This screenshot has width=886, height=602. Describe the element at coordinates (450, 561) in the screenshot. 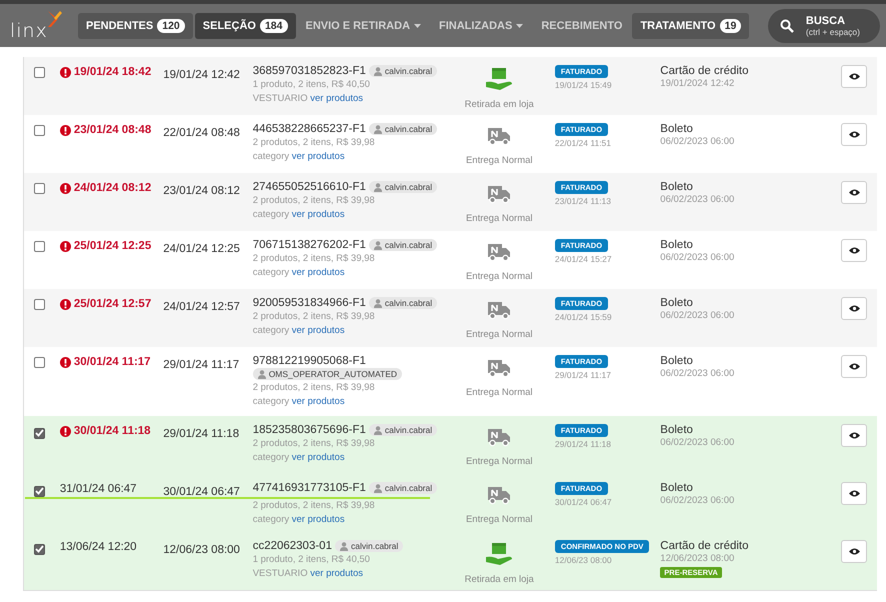

I see `order-row` at that location.